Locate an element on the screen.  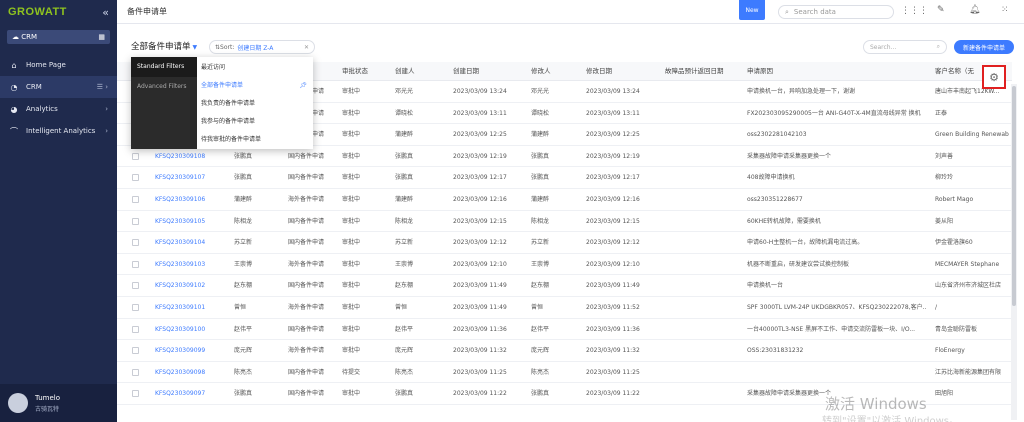
standard-filters-tab: Standard Filters is located at coordinates (164, 67).